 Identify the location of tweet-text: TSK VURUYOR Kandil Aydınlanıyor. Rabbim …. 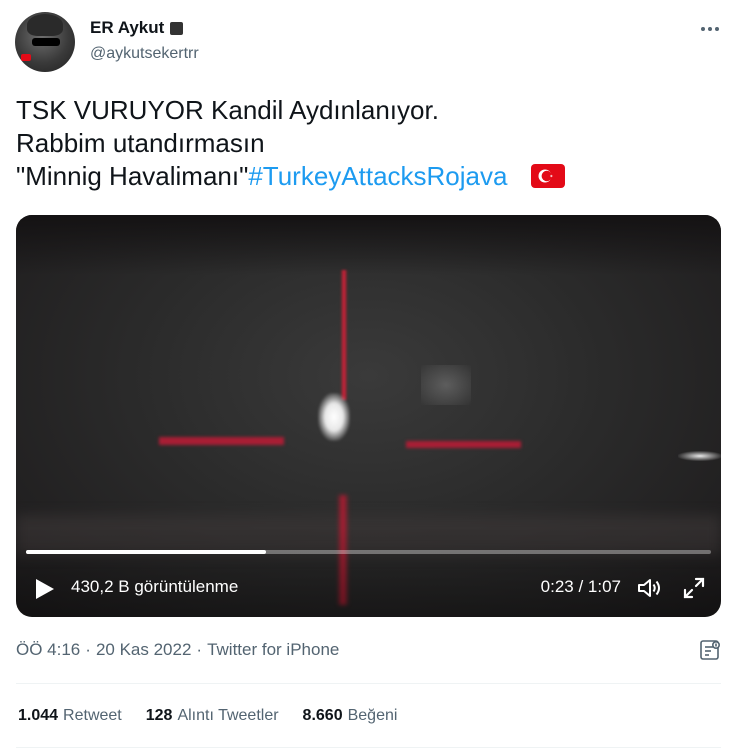
(366, 143).